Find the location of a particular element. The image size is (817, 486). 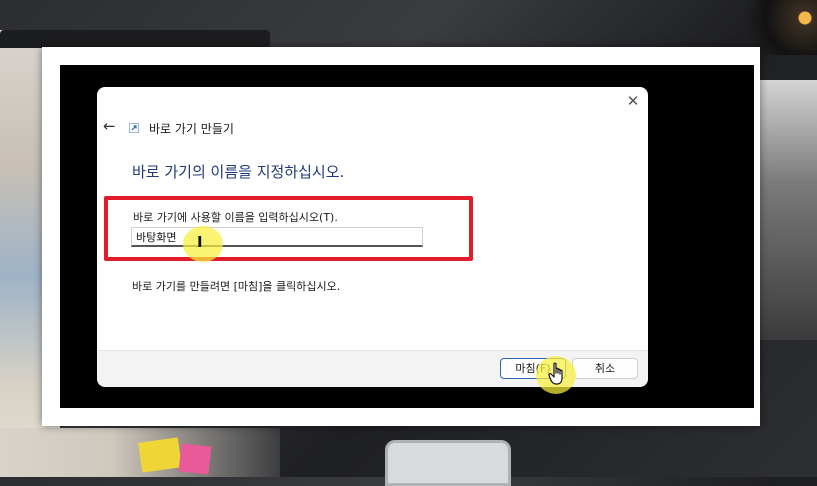

background-sticky-note is located at coordinates (160, 455).